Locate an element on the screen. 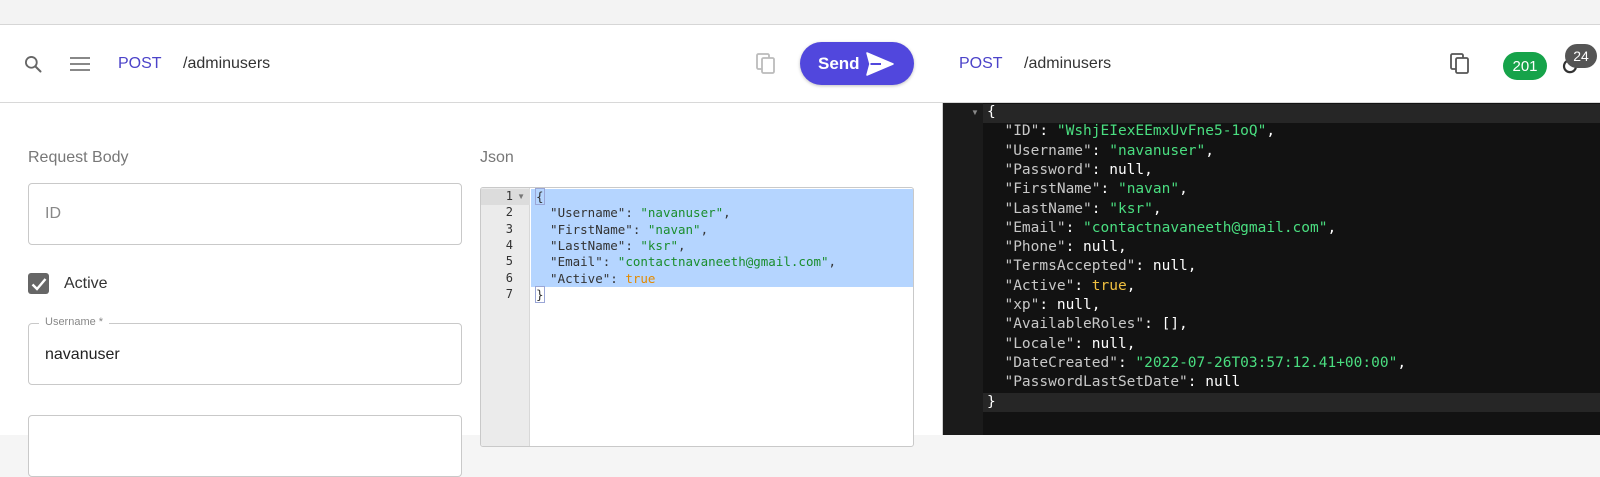  code-token: { is located at coordinates (540, 196).